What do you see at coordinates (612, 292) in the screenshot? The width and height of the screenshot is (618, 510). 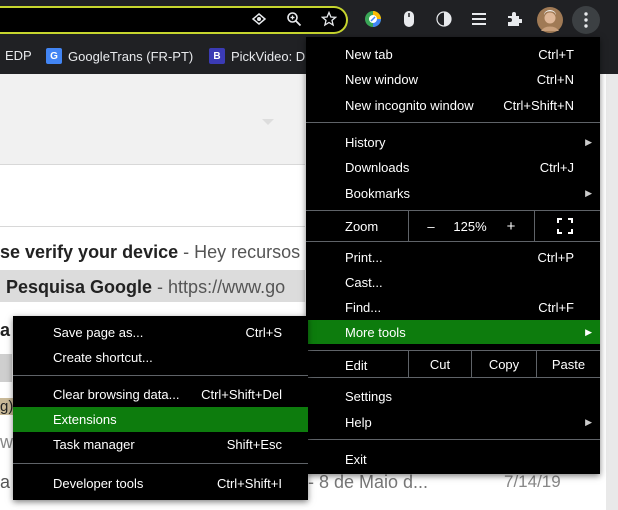 I see `page-scrollbar` at bounding box center [612, 292].